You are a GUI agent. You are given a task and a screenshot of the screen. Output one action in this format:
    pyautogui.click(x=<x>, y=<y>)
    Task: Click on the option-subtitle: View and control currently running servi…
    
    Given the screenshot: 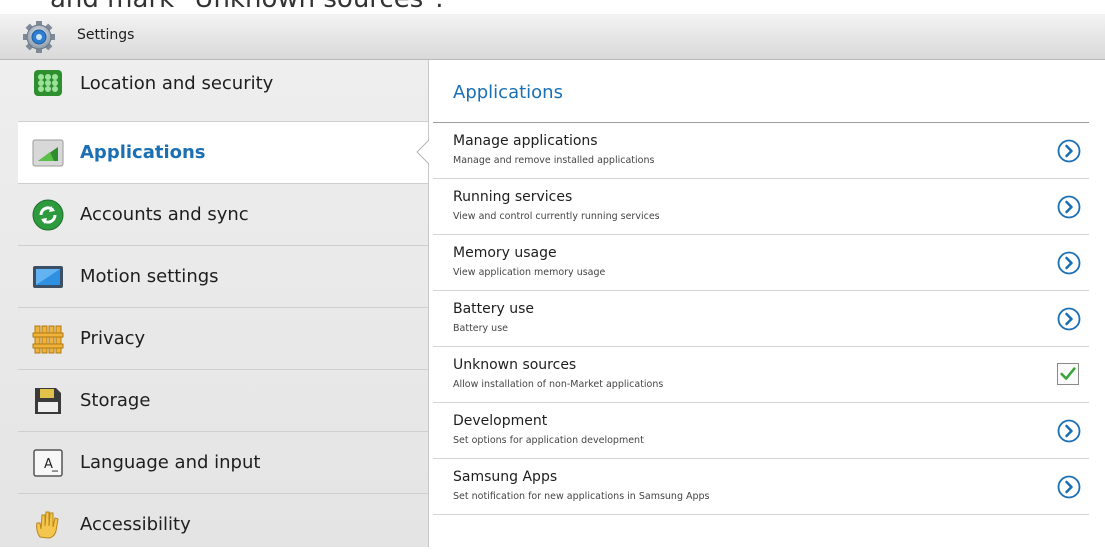 What is the action you would take?
    pyautogui.click(x=556, y=216)
    